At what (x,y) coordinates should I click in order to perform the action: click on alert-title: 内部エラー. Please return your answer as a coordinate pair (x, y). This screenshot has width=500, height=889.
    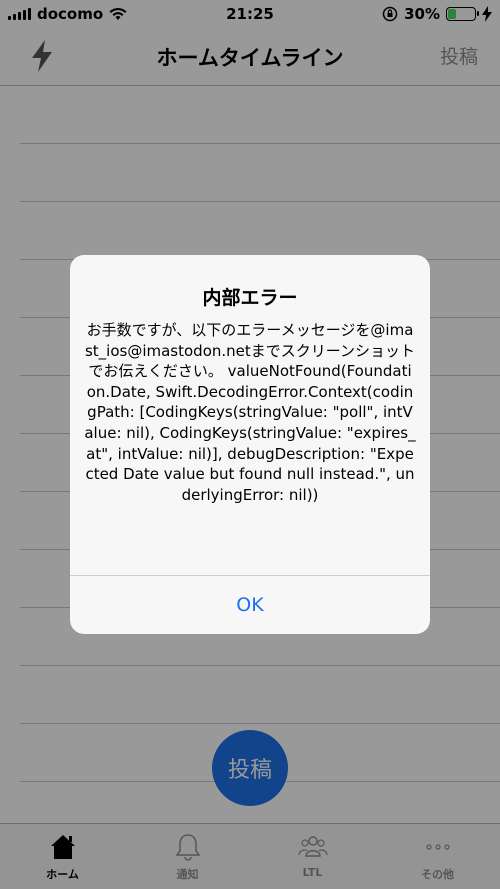
    Looking at the image, I should click on (250, 298).